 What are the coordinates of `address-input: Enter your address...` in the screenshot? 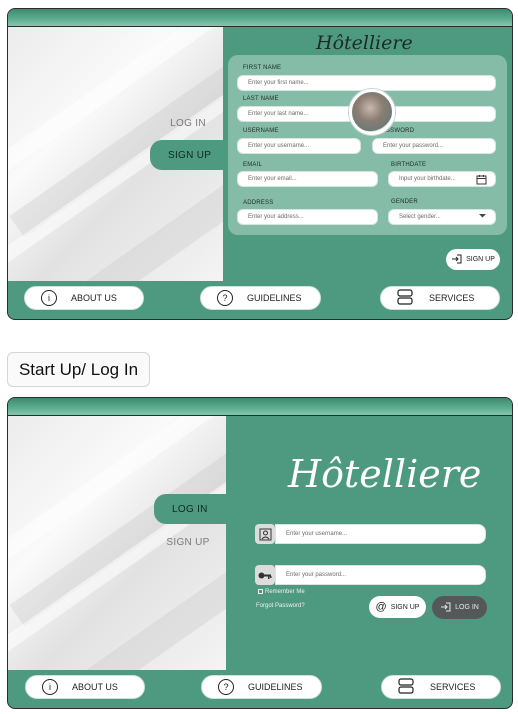 It's located at (307, 217).